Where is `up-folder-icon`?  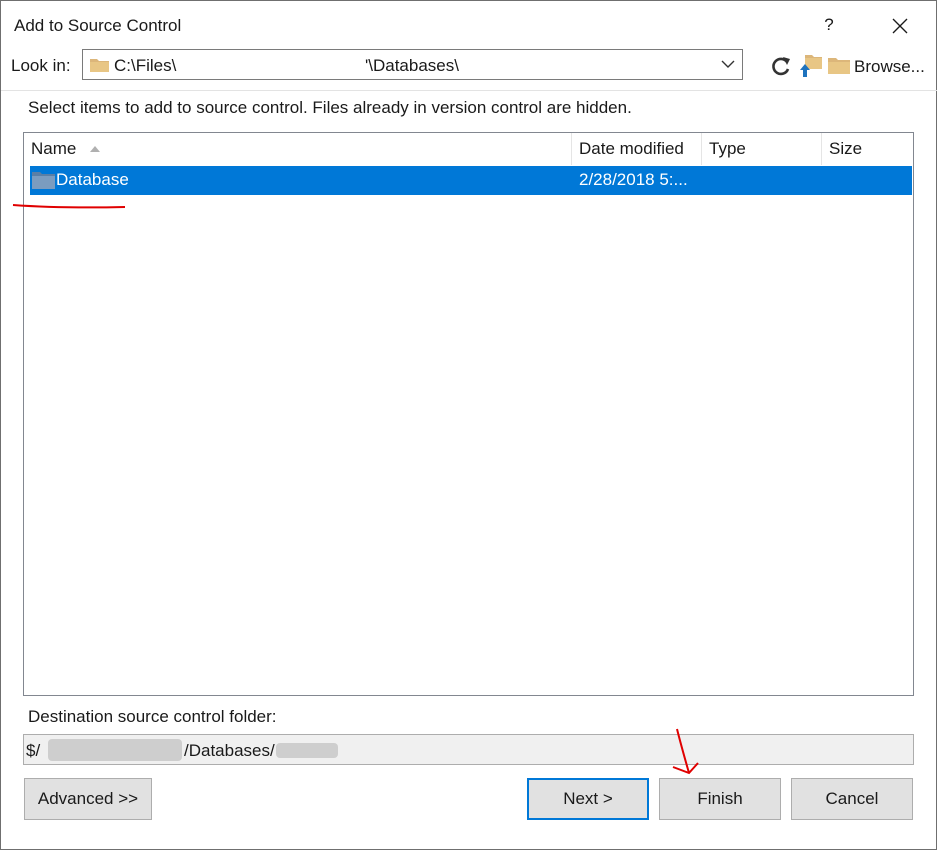
up-folder-icon is located at coordinates (811, 66).